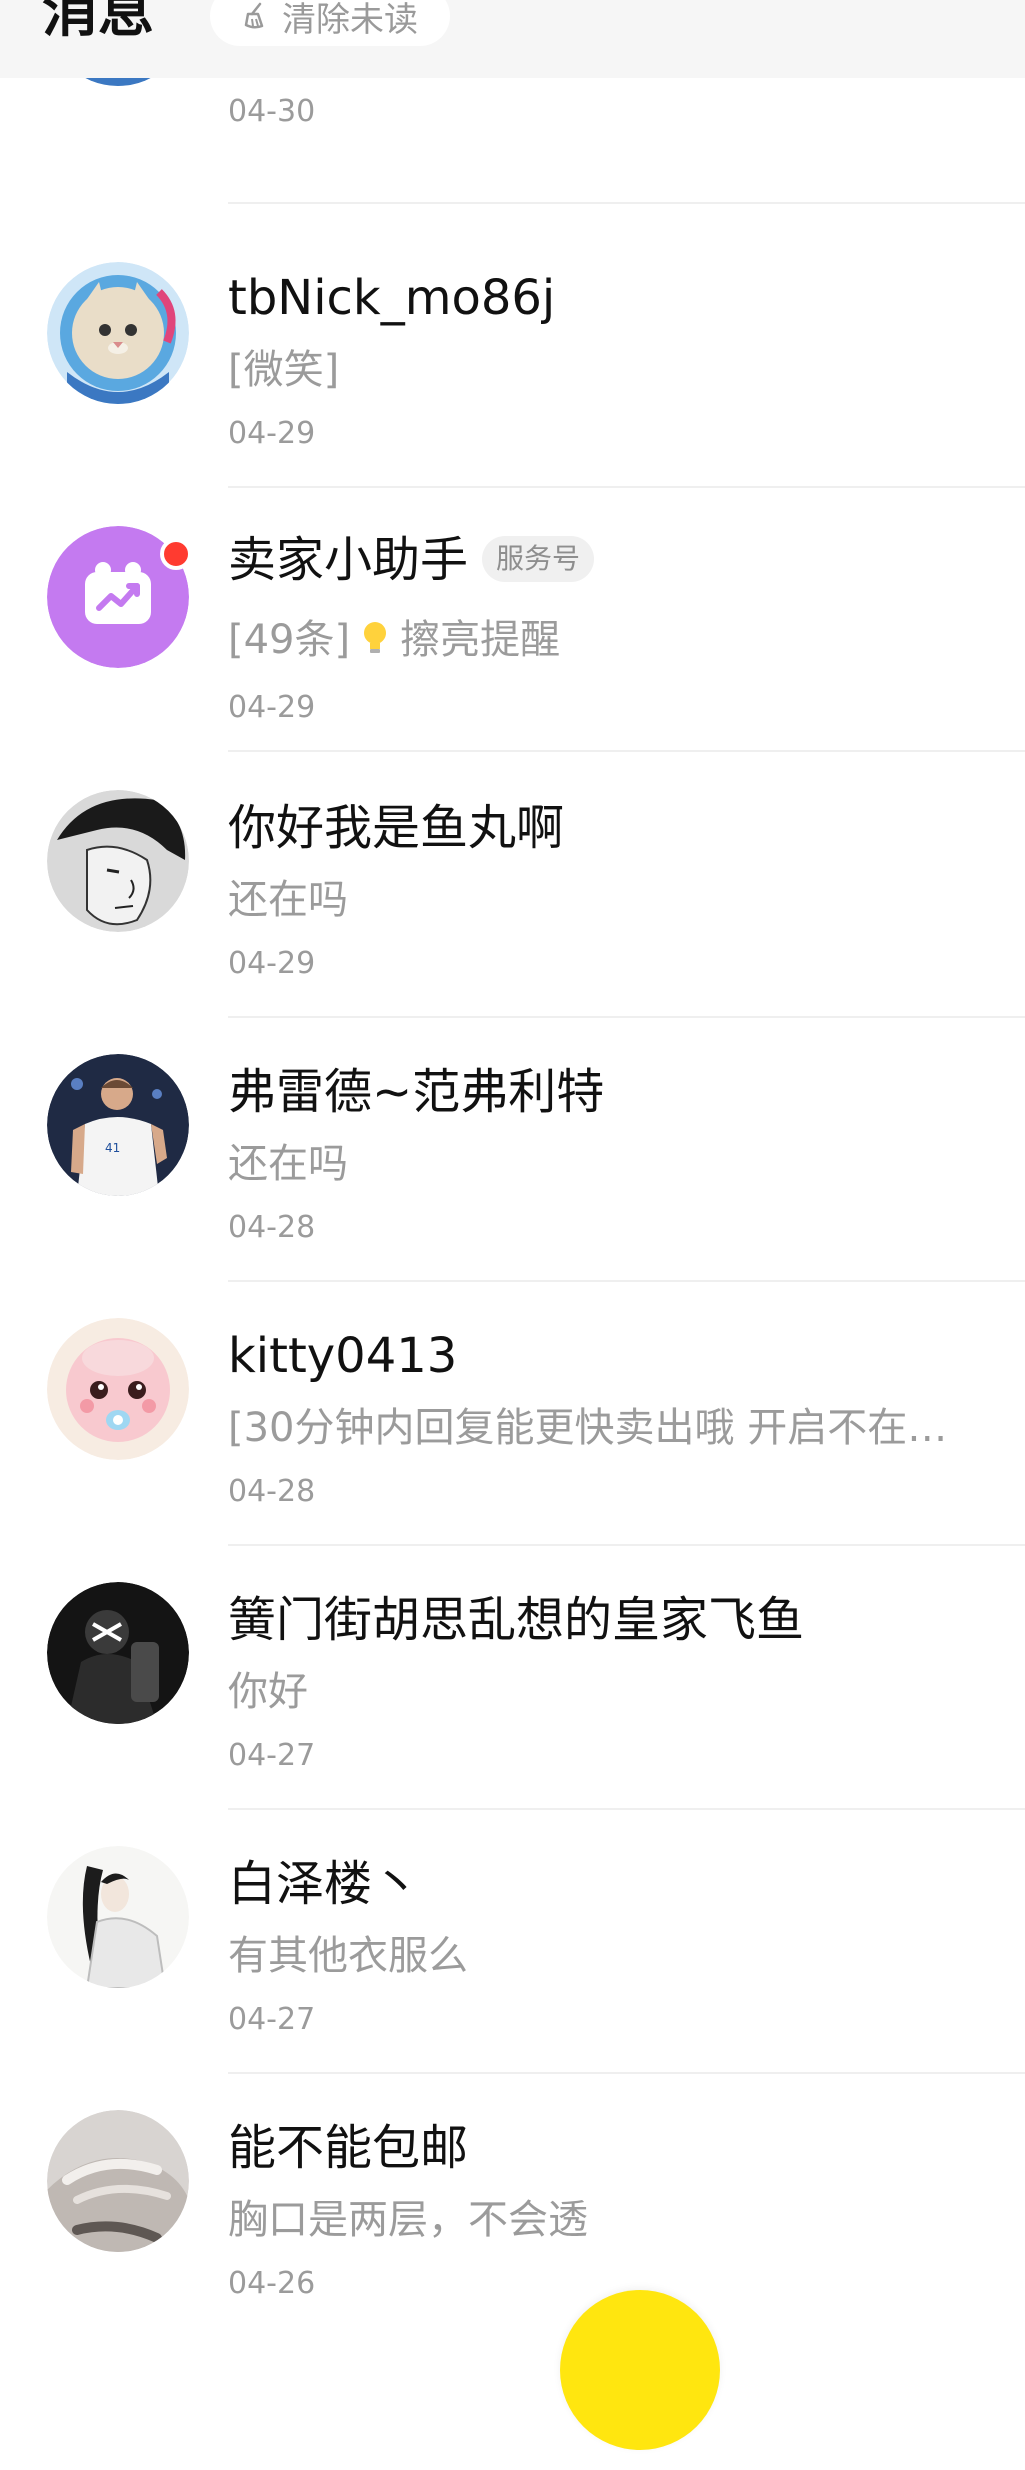 This screenshot has width=1025, height=2470. Describe the element at coordinates (512, 1677) in the screenshot. I see `conversation-row: 簧门街胡思乱想的皇家飞鱼 你好 04-27` at that location.